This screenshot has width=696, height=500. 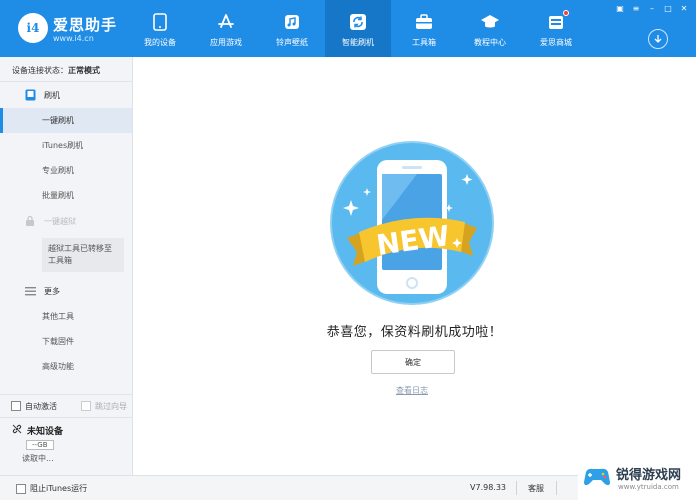 What do you see at coordinates (41, 406) in the screenshot?
I see `auto-activate-label: 自动激活` at bounding box center [41, 406].